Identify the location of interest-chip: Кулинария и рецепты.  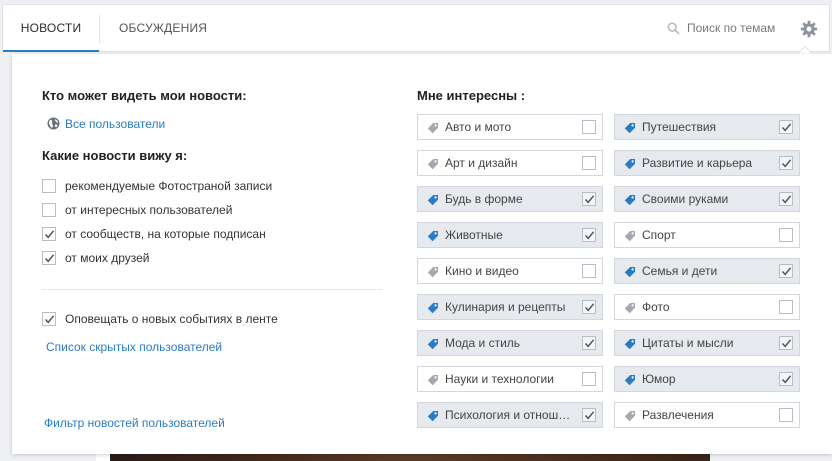
(510, 307).